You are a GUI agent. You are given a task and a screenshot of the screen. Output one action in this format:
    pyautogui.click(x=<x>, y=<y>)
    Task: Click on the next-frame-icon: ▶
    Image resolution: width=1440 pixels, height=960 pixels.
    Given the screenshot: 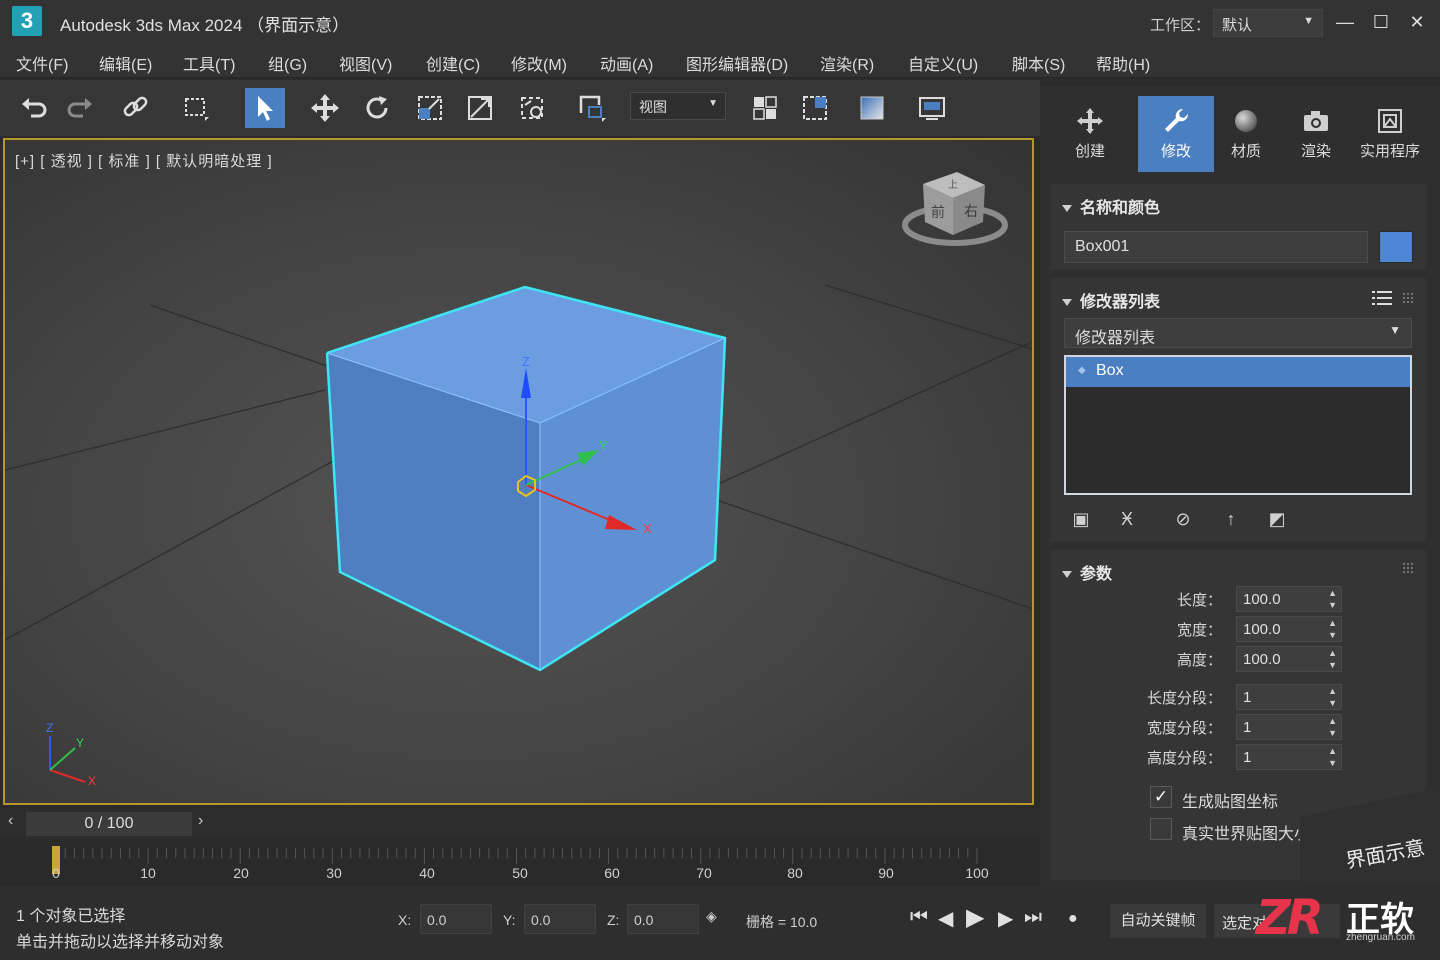 What is the action you would take?
    pyautogui.click(x=1005, y=918)
    